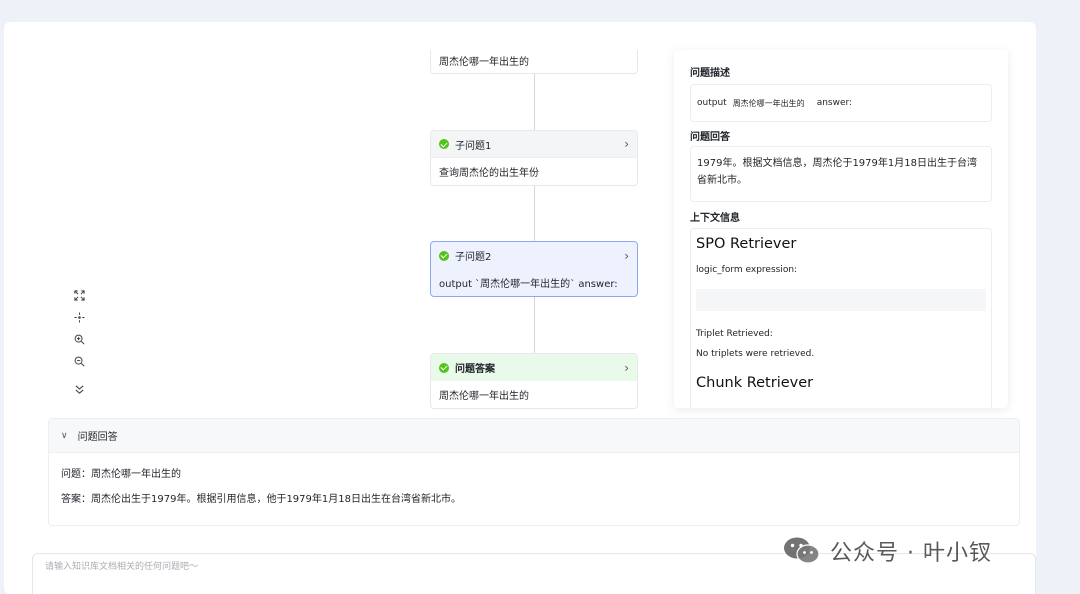  I want to click on chunk-retriever-title: Chunk Retriever, so click(755, 383).